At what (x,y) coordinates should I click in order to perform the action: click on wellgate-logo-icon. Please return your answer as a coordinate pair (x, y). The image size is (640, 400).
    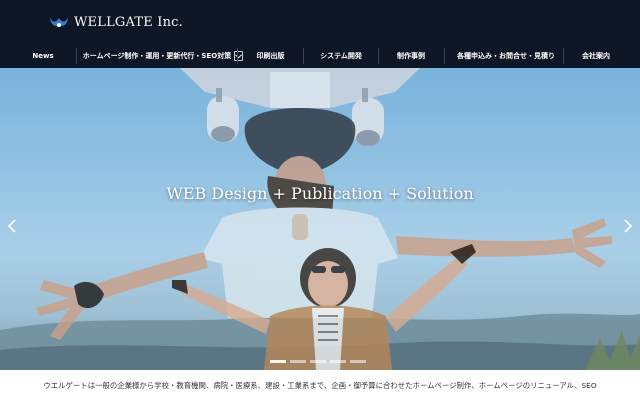
    Looking at the image, I should click on (59, 22).